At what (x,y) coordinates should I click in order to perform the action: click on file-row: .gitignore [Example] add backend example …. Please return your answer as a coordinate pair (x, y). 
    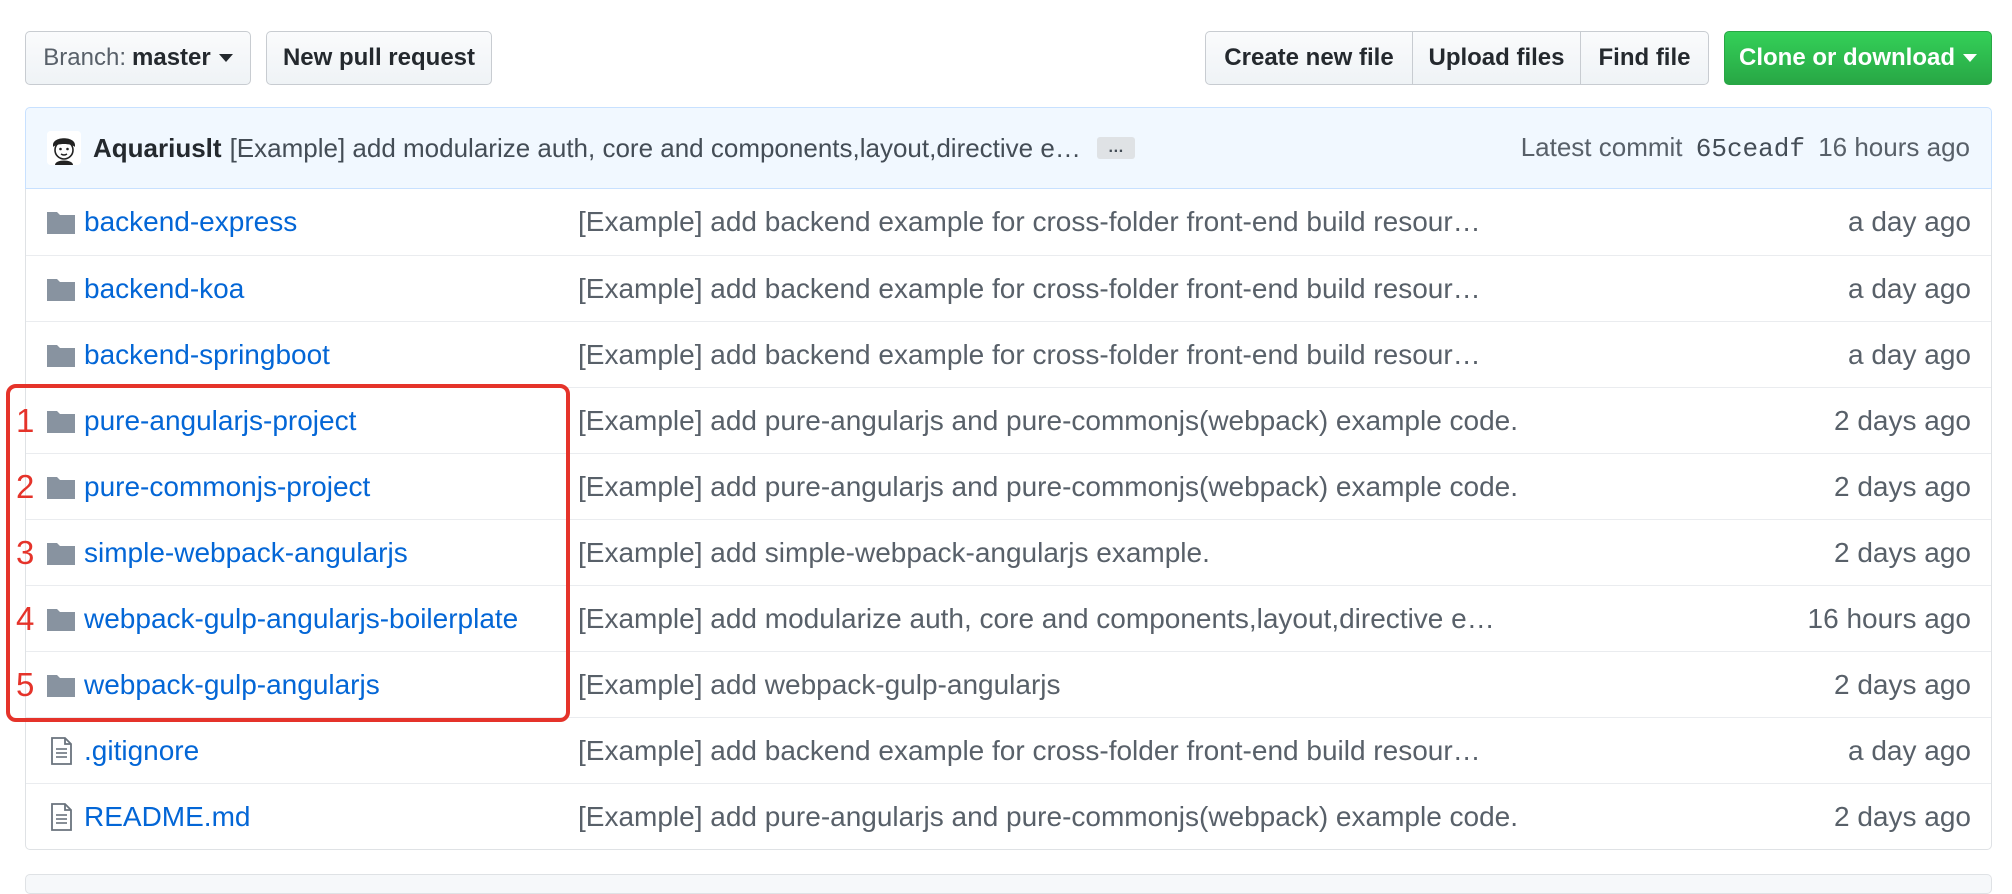
    Looking at the image, I should click on (1008, 750).